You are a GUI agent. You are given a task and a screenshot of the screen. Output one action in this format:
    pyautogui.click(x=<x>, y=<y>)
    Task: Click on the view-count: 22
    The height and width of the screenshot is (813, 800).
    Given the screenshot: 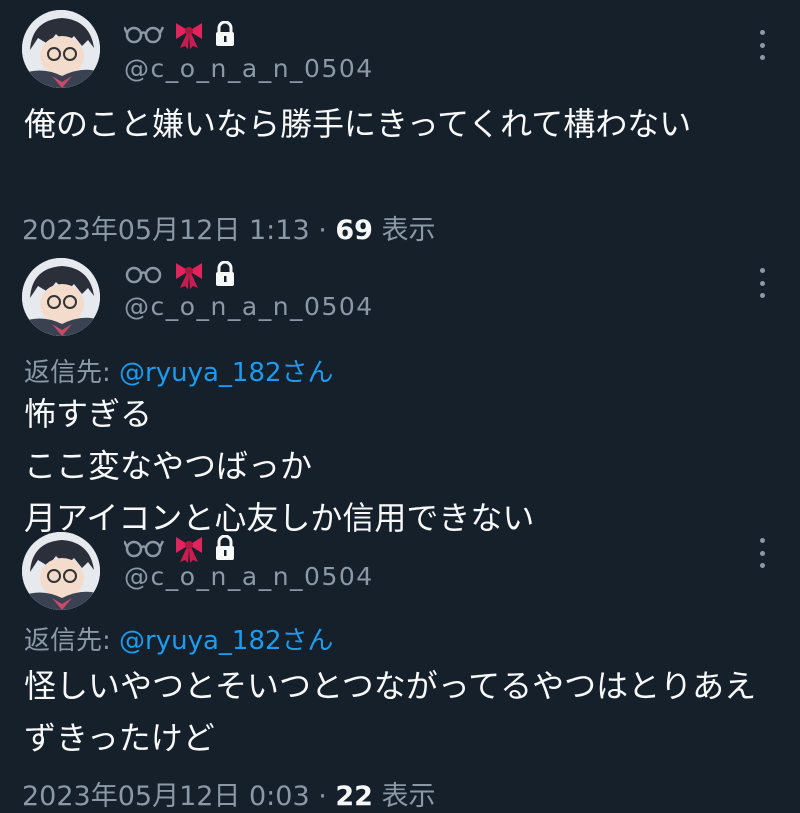 What is the action you would take?
    pyautogui.click(x=354, y=796)
    